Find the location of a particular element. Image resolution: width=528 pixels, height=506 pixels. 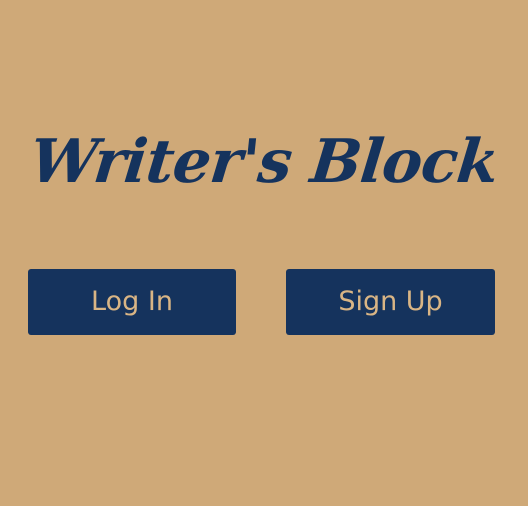

login-button: Log In is located at coordinates (132, 302).